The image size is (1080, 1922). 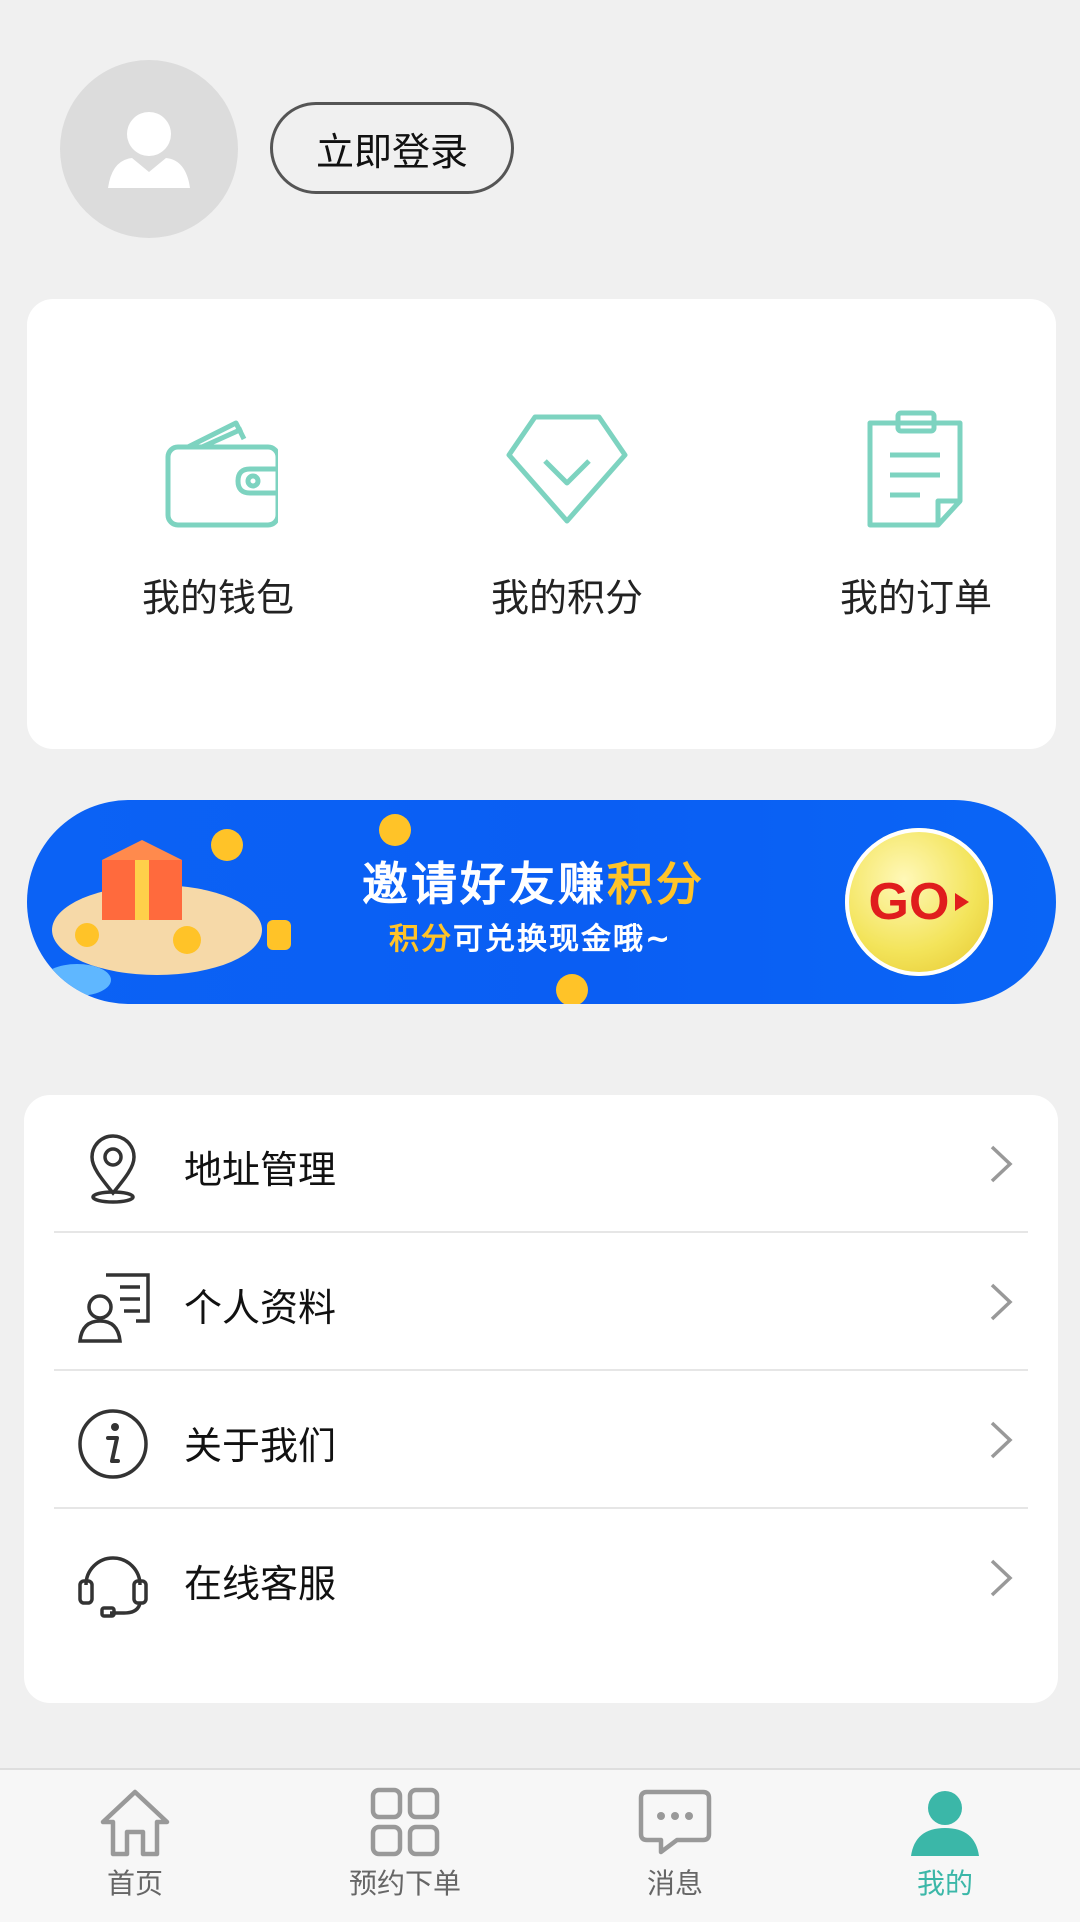 What do you see at coordinates (221, 474) in the screenshot?
I see `wallet-icon` at bounding box center [221, 474].